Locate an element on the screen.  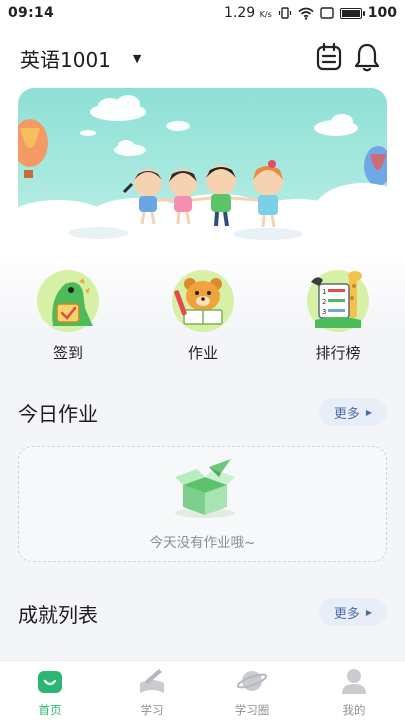
profile-icon is located at coordinates (354, 681).